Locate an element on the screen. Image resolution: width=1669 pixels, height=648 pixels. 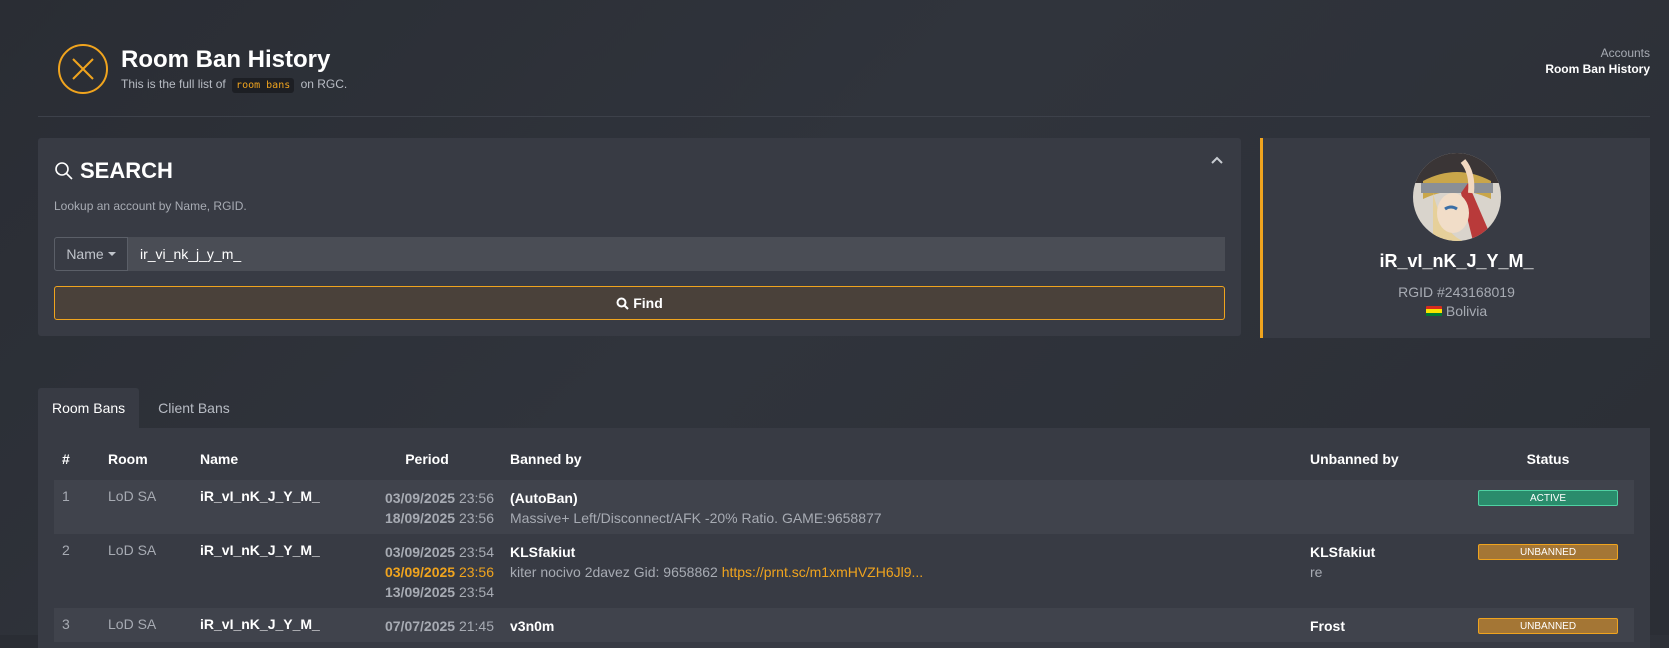
period-line: 07/07/2025 21:45 is located at coordinates (427, 626).